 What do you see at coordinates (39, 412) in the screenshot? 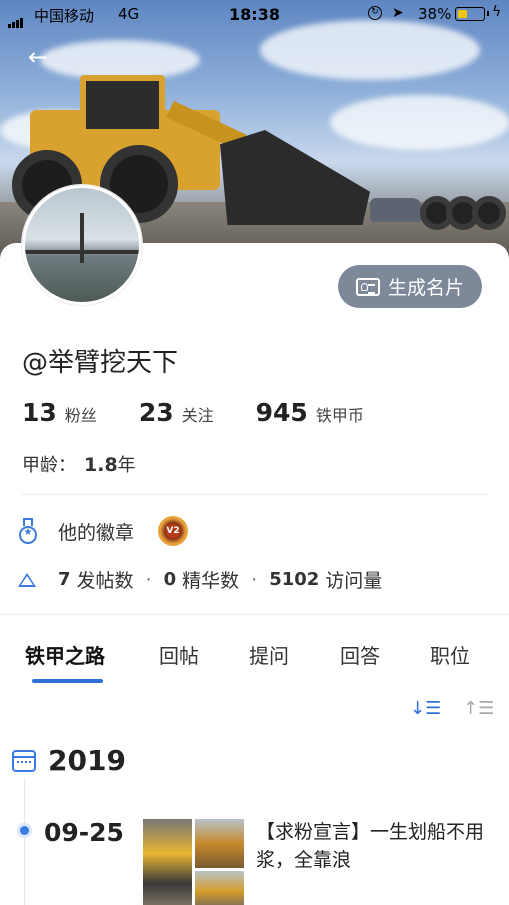
I see `followers-count: 13` at bounding box center [39, 412].